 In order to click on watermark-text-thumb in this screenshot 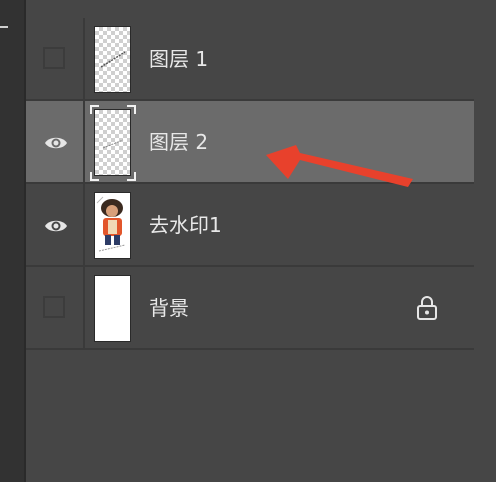, I will do `click(113, 59)`.